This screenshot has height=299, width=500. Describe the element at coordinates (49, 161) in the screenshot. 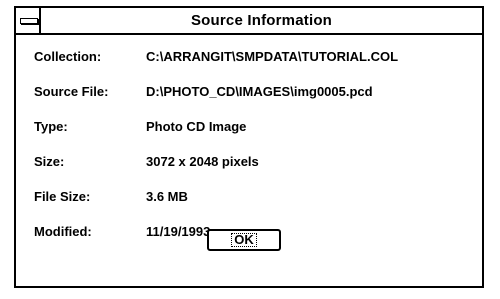

I see `field-label-size: Size:` at that location.